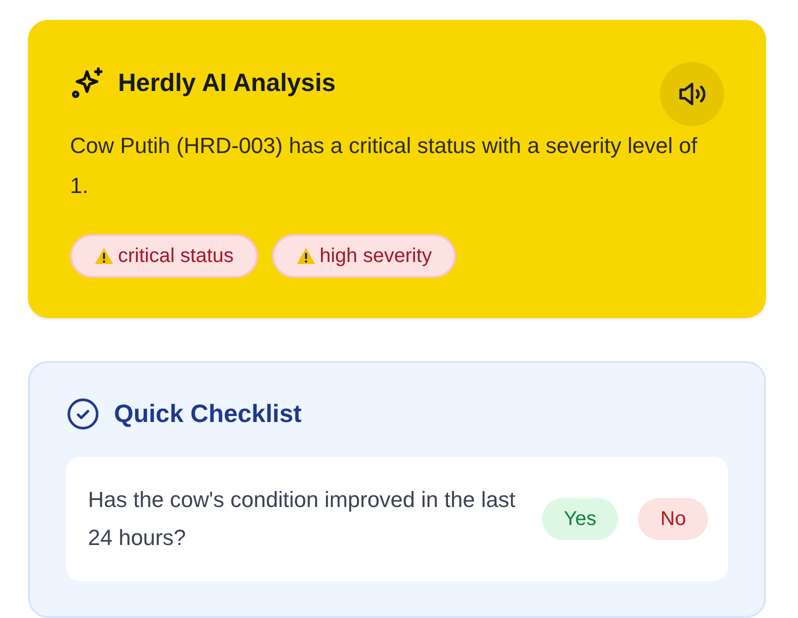 This screenshot has width=798, height=618. Describe the element at coordinates (87, 83) in the screenshot. I see `sparkles-icon` at that location.